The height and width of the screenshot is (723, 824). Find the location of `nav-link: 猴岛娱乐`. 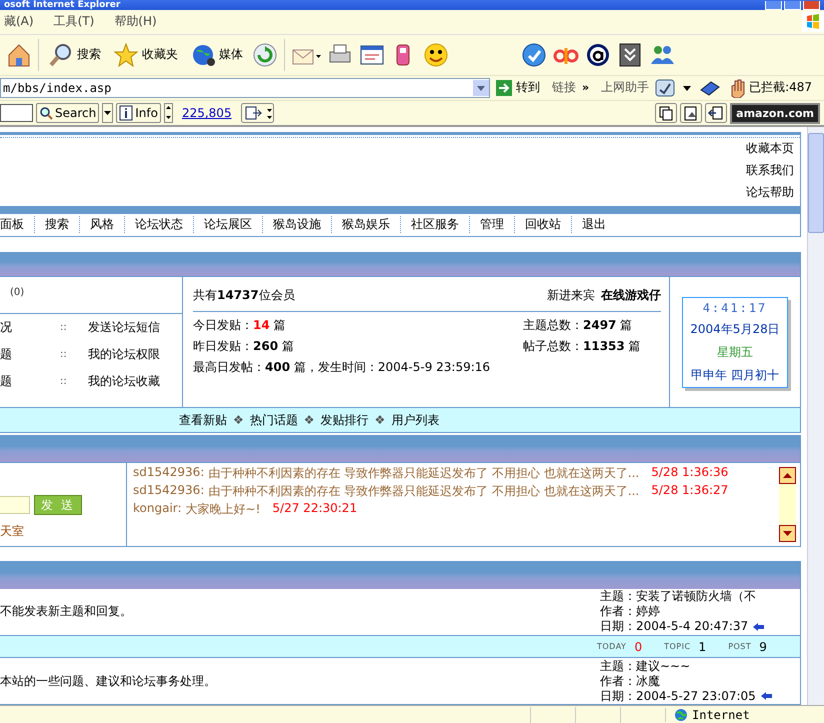

nav-link: 猴岛娱乐 is located at coordinates (365, 225).